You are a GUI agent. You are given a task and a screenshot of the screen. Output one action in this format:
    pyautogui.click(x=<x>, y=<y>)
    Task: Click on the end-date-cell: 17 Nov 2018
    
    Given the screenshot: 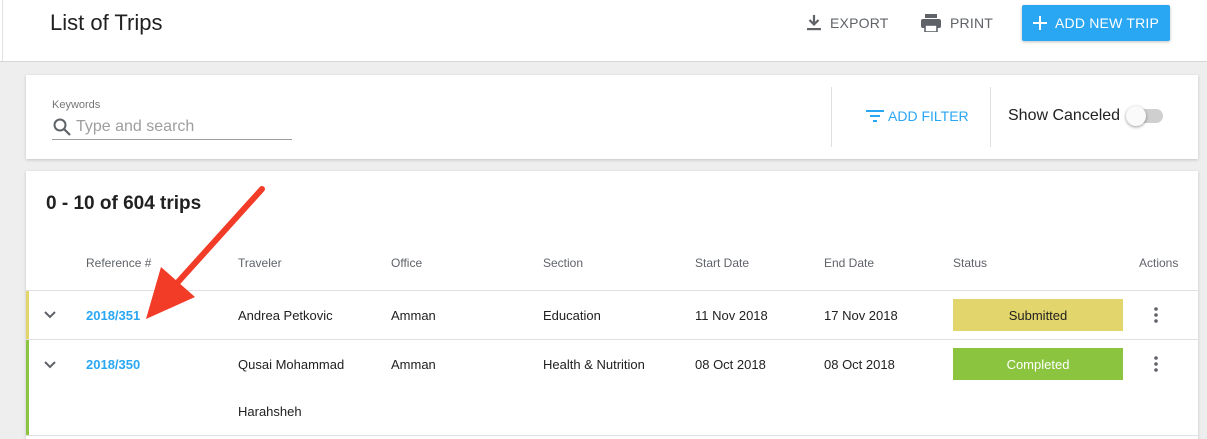 What is the action you would take?
    pyautogui.click(x=861, y=315)
    